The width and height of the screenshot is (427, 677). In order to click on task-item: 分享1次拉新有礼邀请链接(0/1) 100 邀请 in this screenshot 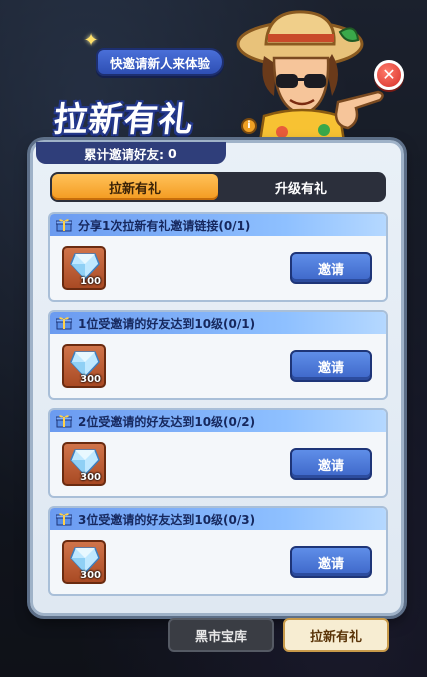, I will do `click(218, 257)`.